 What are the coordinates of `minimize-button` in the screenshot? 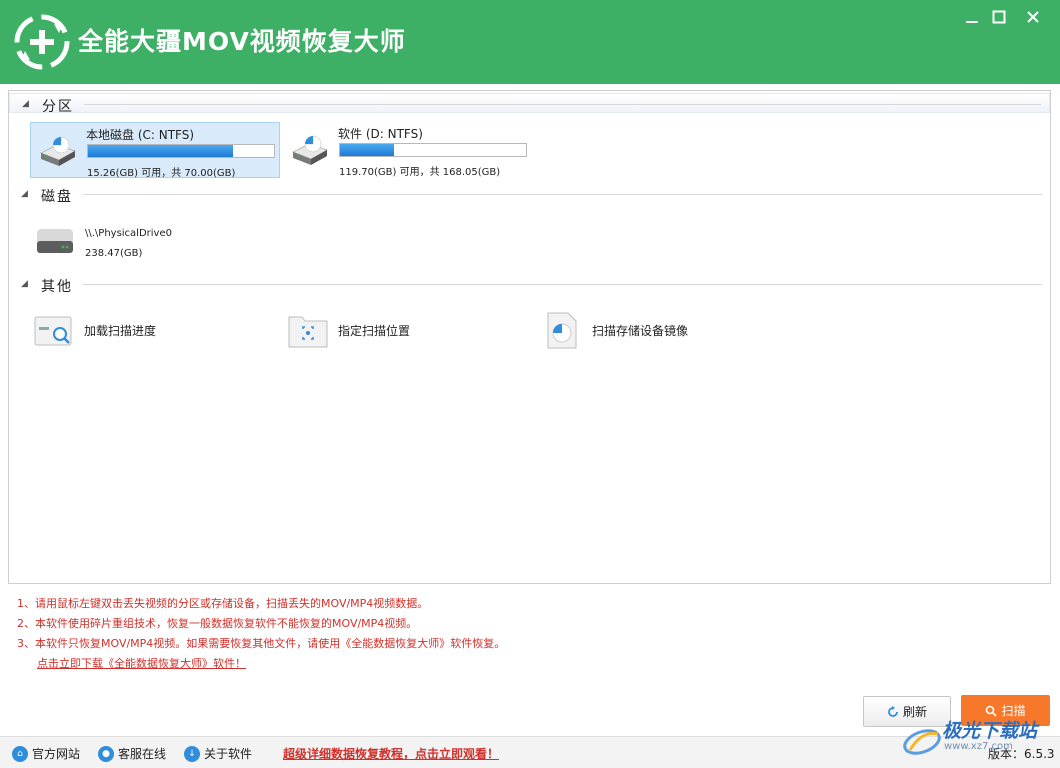 It's located at (972, 17).